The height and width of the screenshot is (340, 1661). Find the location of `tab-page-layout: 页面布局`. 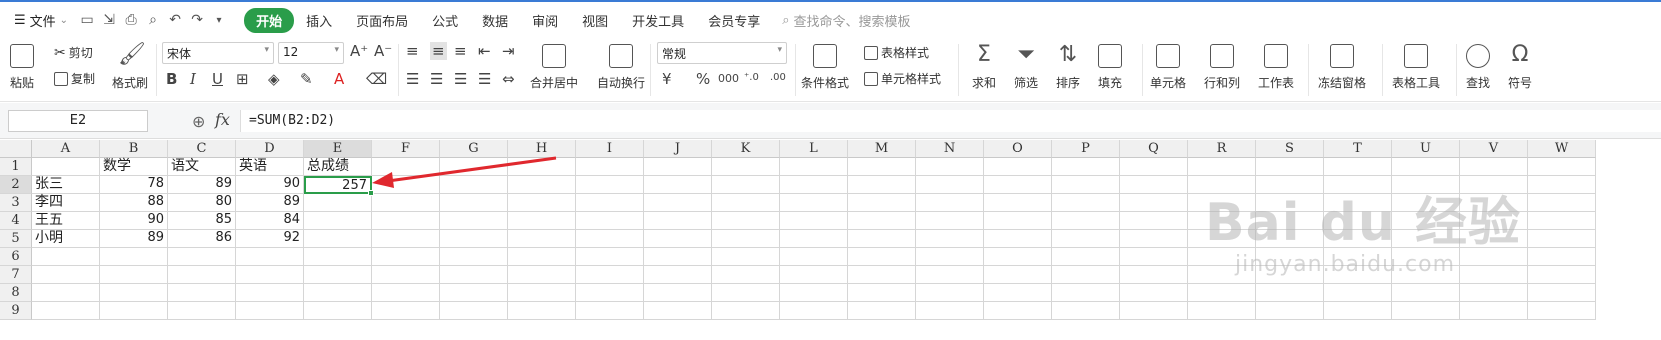

tab-page-layout: 页面布局 is located at coordinates (382, 20).